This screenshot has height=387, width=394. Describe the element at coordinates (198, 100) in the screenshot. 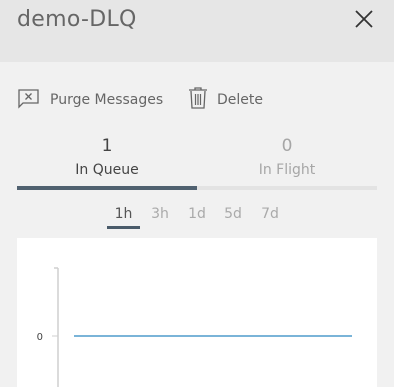

I see `trash-icon` at that location.